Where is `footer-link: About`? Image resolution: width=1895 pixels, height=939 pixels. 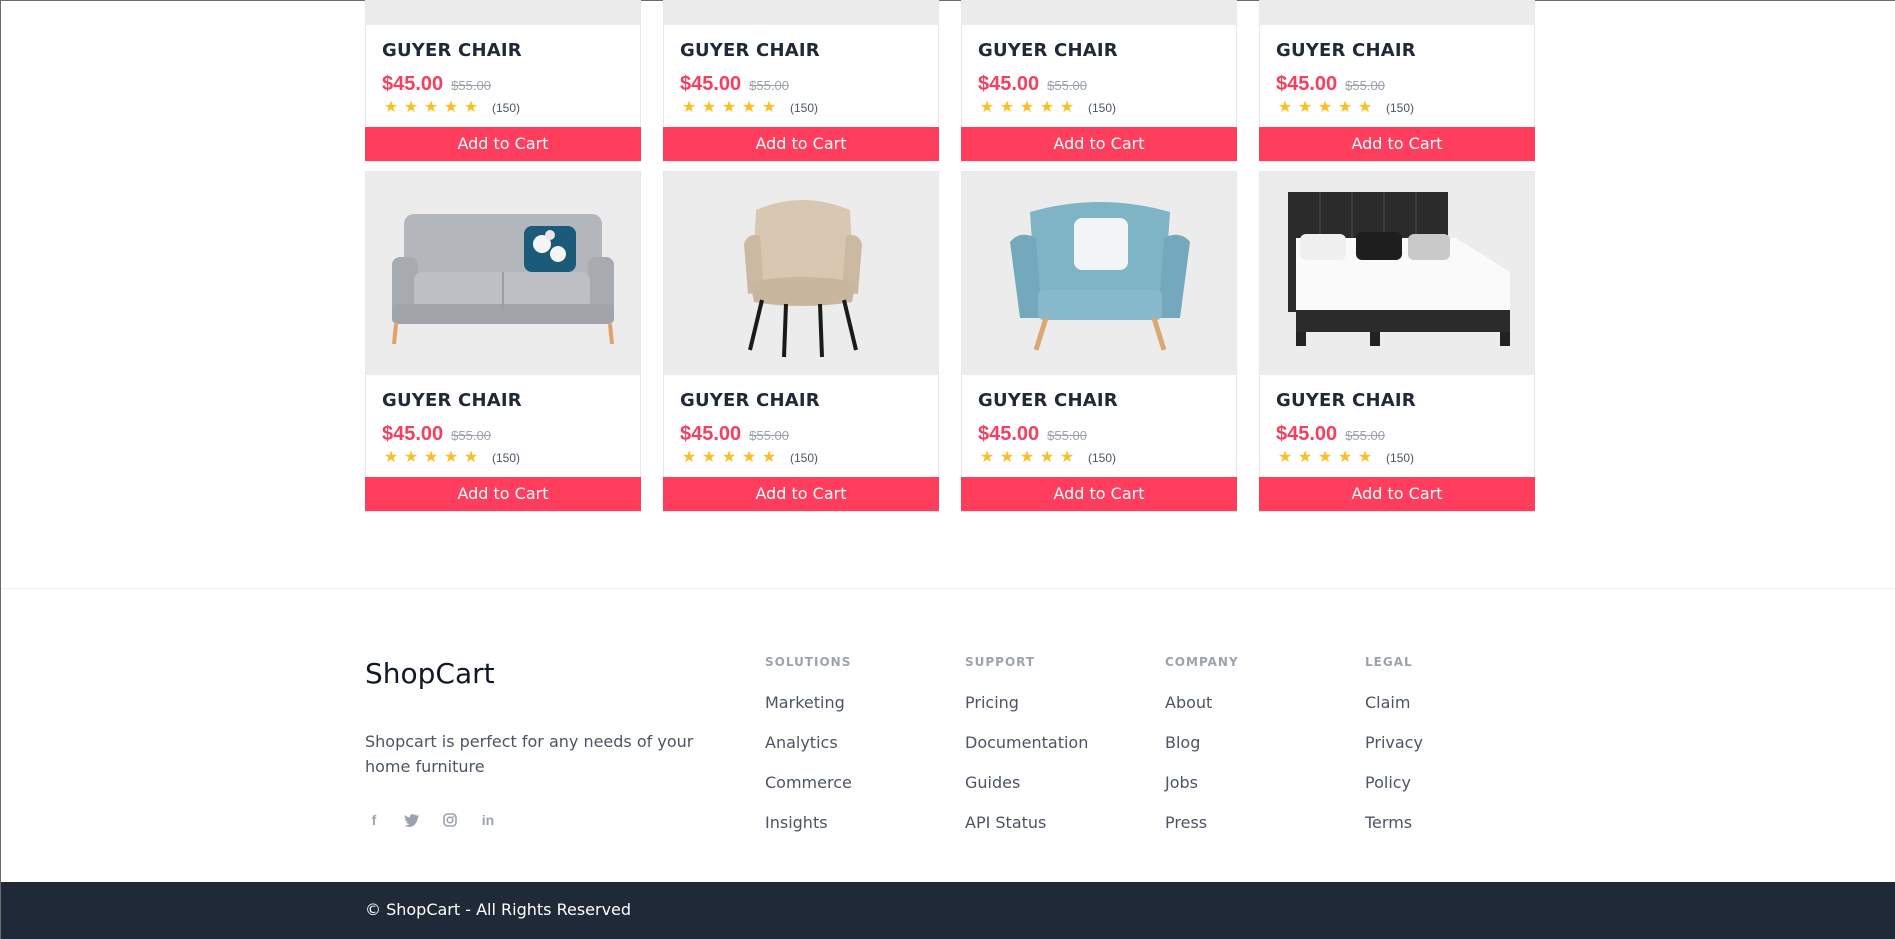
footer-link: About is located at coordinates (1260, 713).